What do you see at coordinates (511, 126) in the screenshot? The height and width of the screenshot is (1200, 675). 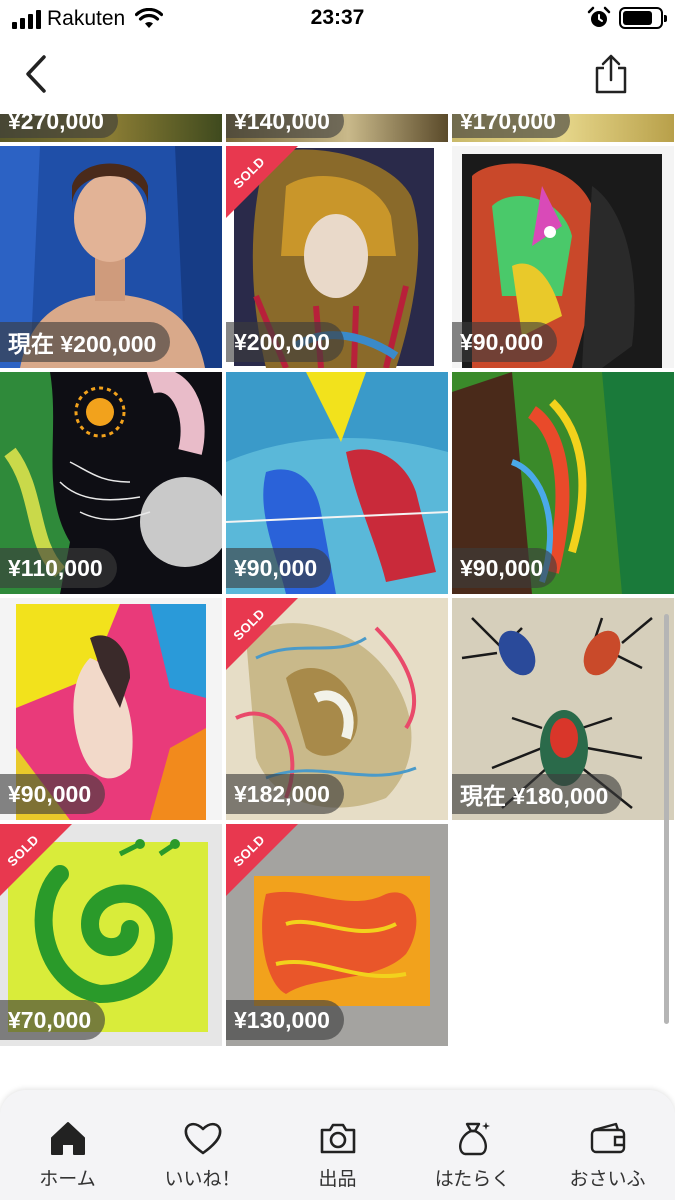 I see `price-label: ¥170,000` at bounding box center [511, 126].